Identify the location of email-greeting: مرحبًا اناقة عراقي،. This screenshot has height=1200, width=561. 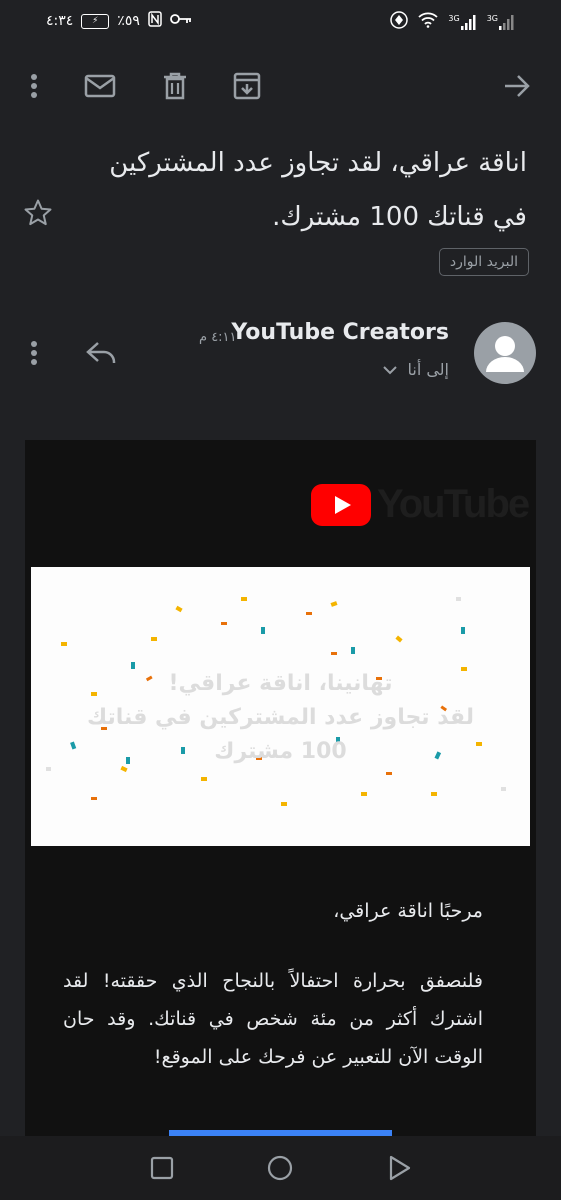
(408, 911).